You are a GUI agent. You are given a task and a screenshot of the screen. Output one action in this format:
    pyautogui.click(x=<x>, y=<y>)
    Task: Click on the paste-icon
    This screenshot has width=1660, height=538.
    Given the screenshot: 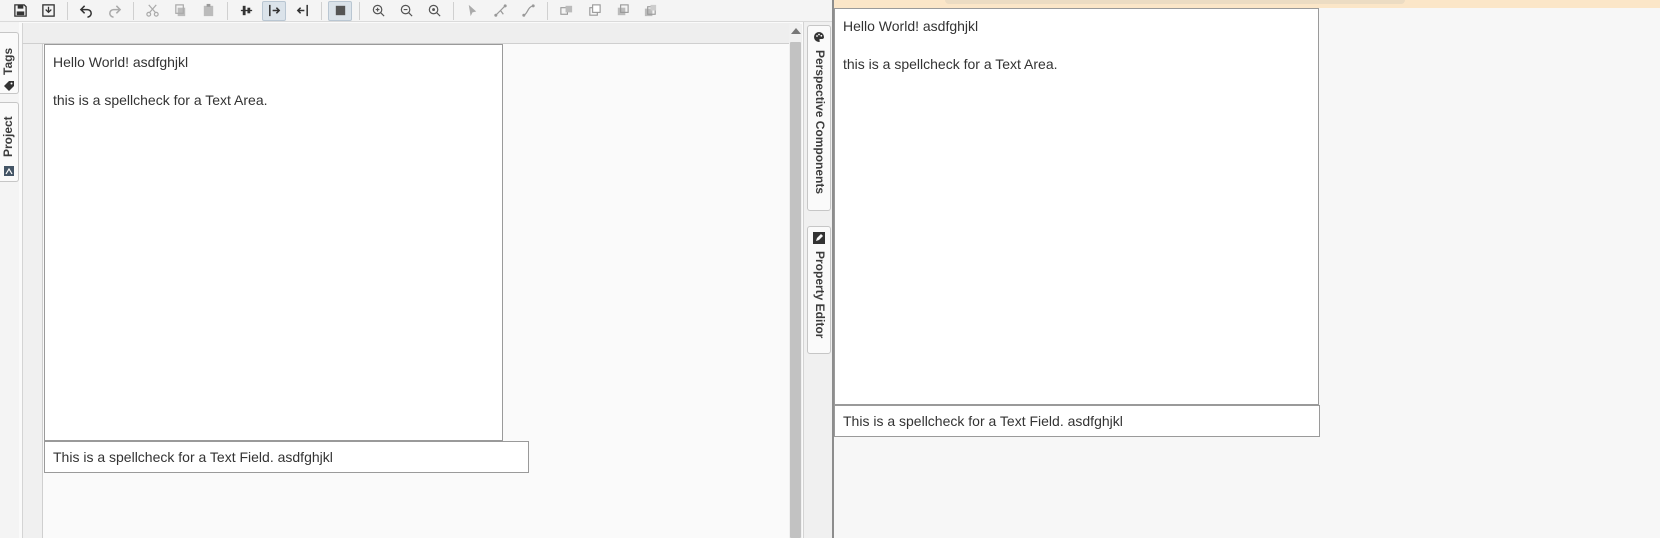 What is the action you would take?
    pyautogui.click(x=208, y=11)
    